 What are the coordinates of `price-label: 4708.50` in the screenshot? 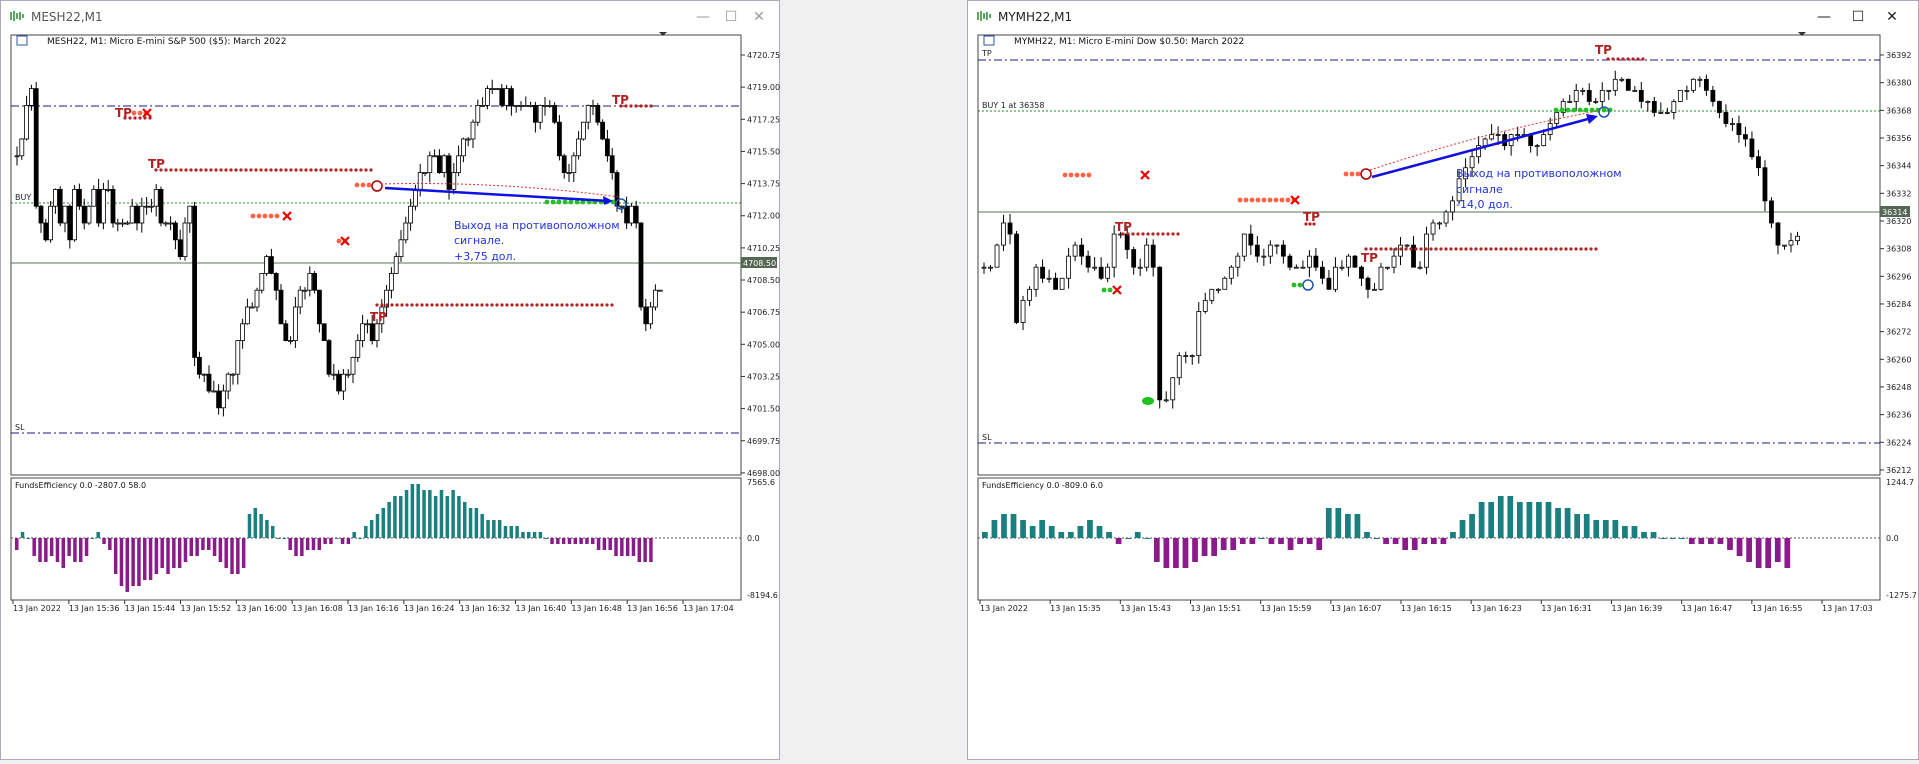 It's located at (763, 280).